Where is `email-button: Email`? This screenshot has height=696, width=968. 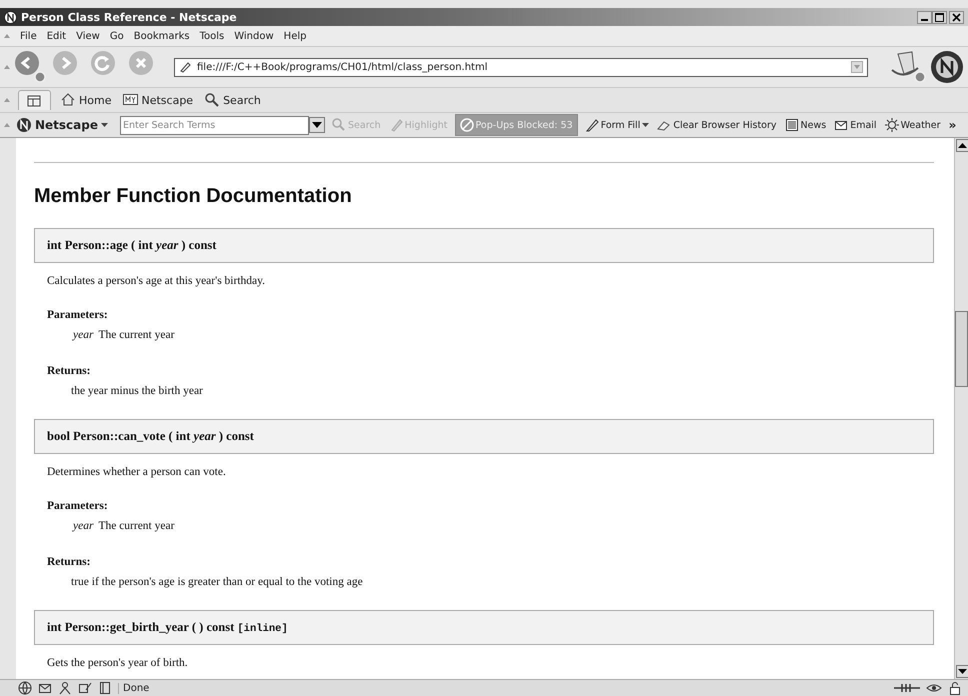
email-button: Email is located at coordinates (855, 125).